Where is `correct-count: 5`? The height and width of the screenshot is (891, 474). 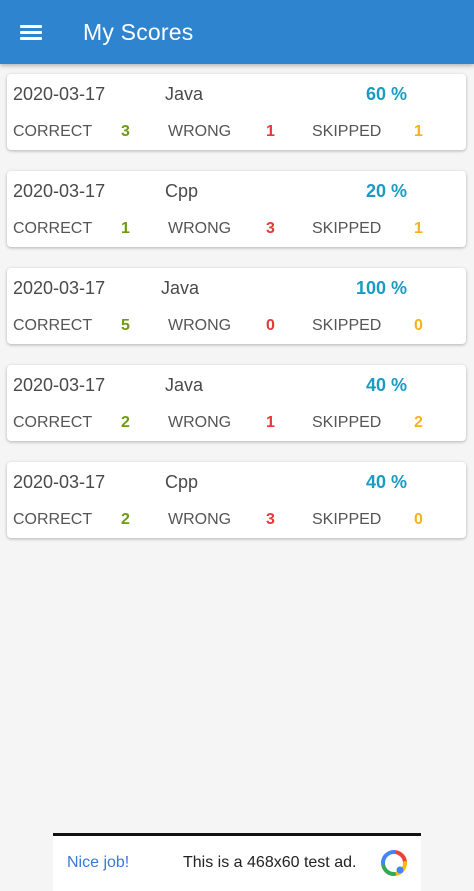 correct-count: 5 is located at coordinates (125, 325).